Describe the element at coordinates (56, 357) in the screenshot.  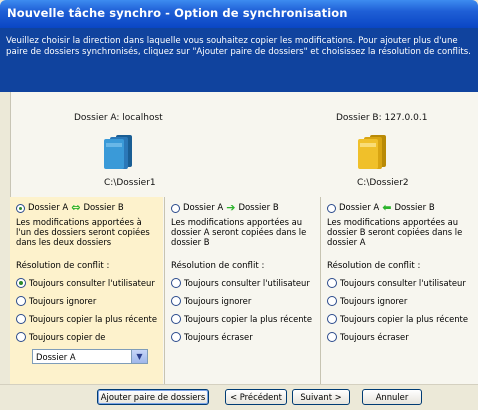
I see `copy-from-value: Dossier A` at that location.